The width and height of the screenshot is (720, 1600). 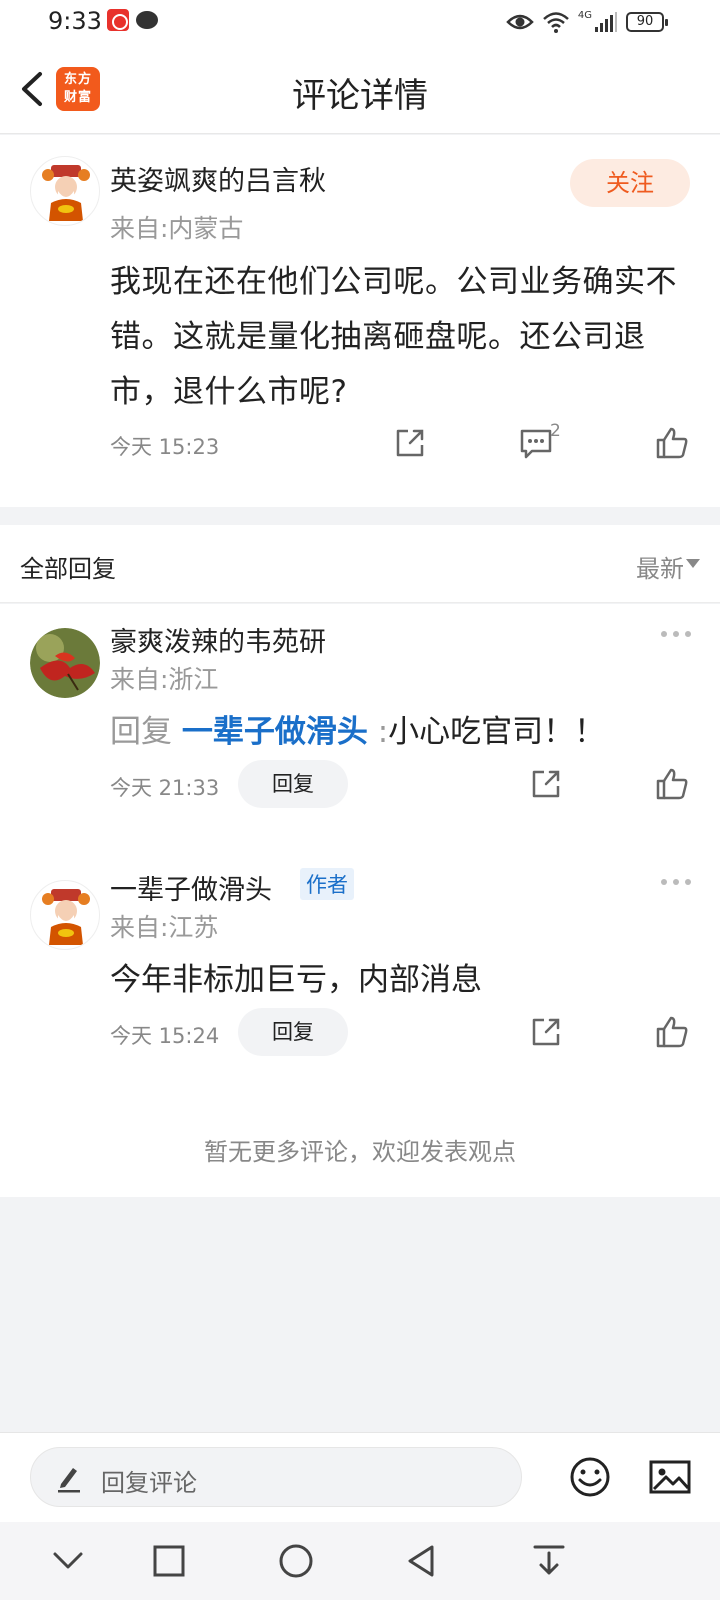 I want to click on reply-comment-input: 回复评论, so click(x=276, y=1477).